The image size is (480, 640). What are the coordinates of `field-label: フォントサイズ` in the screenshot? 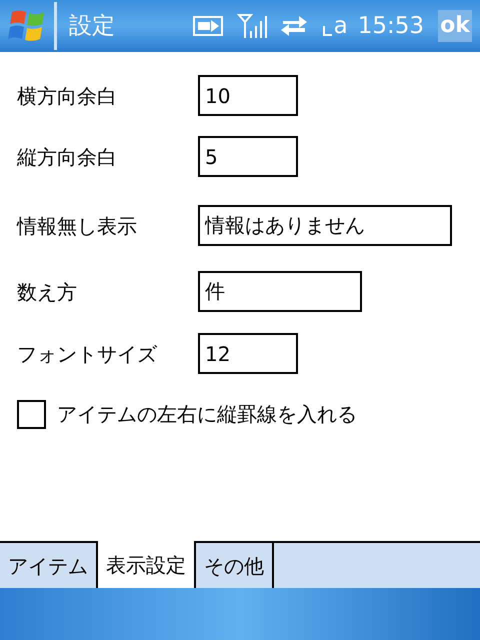 It's located at (87, 354).